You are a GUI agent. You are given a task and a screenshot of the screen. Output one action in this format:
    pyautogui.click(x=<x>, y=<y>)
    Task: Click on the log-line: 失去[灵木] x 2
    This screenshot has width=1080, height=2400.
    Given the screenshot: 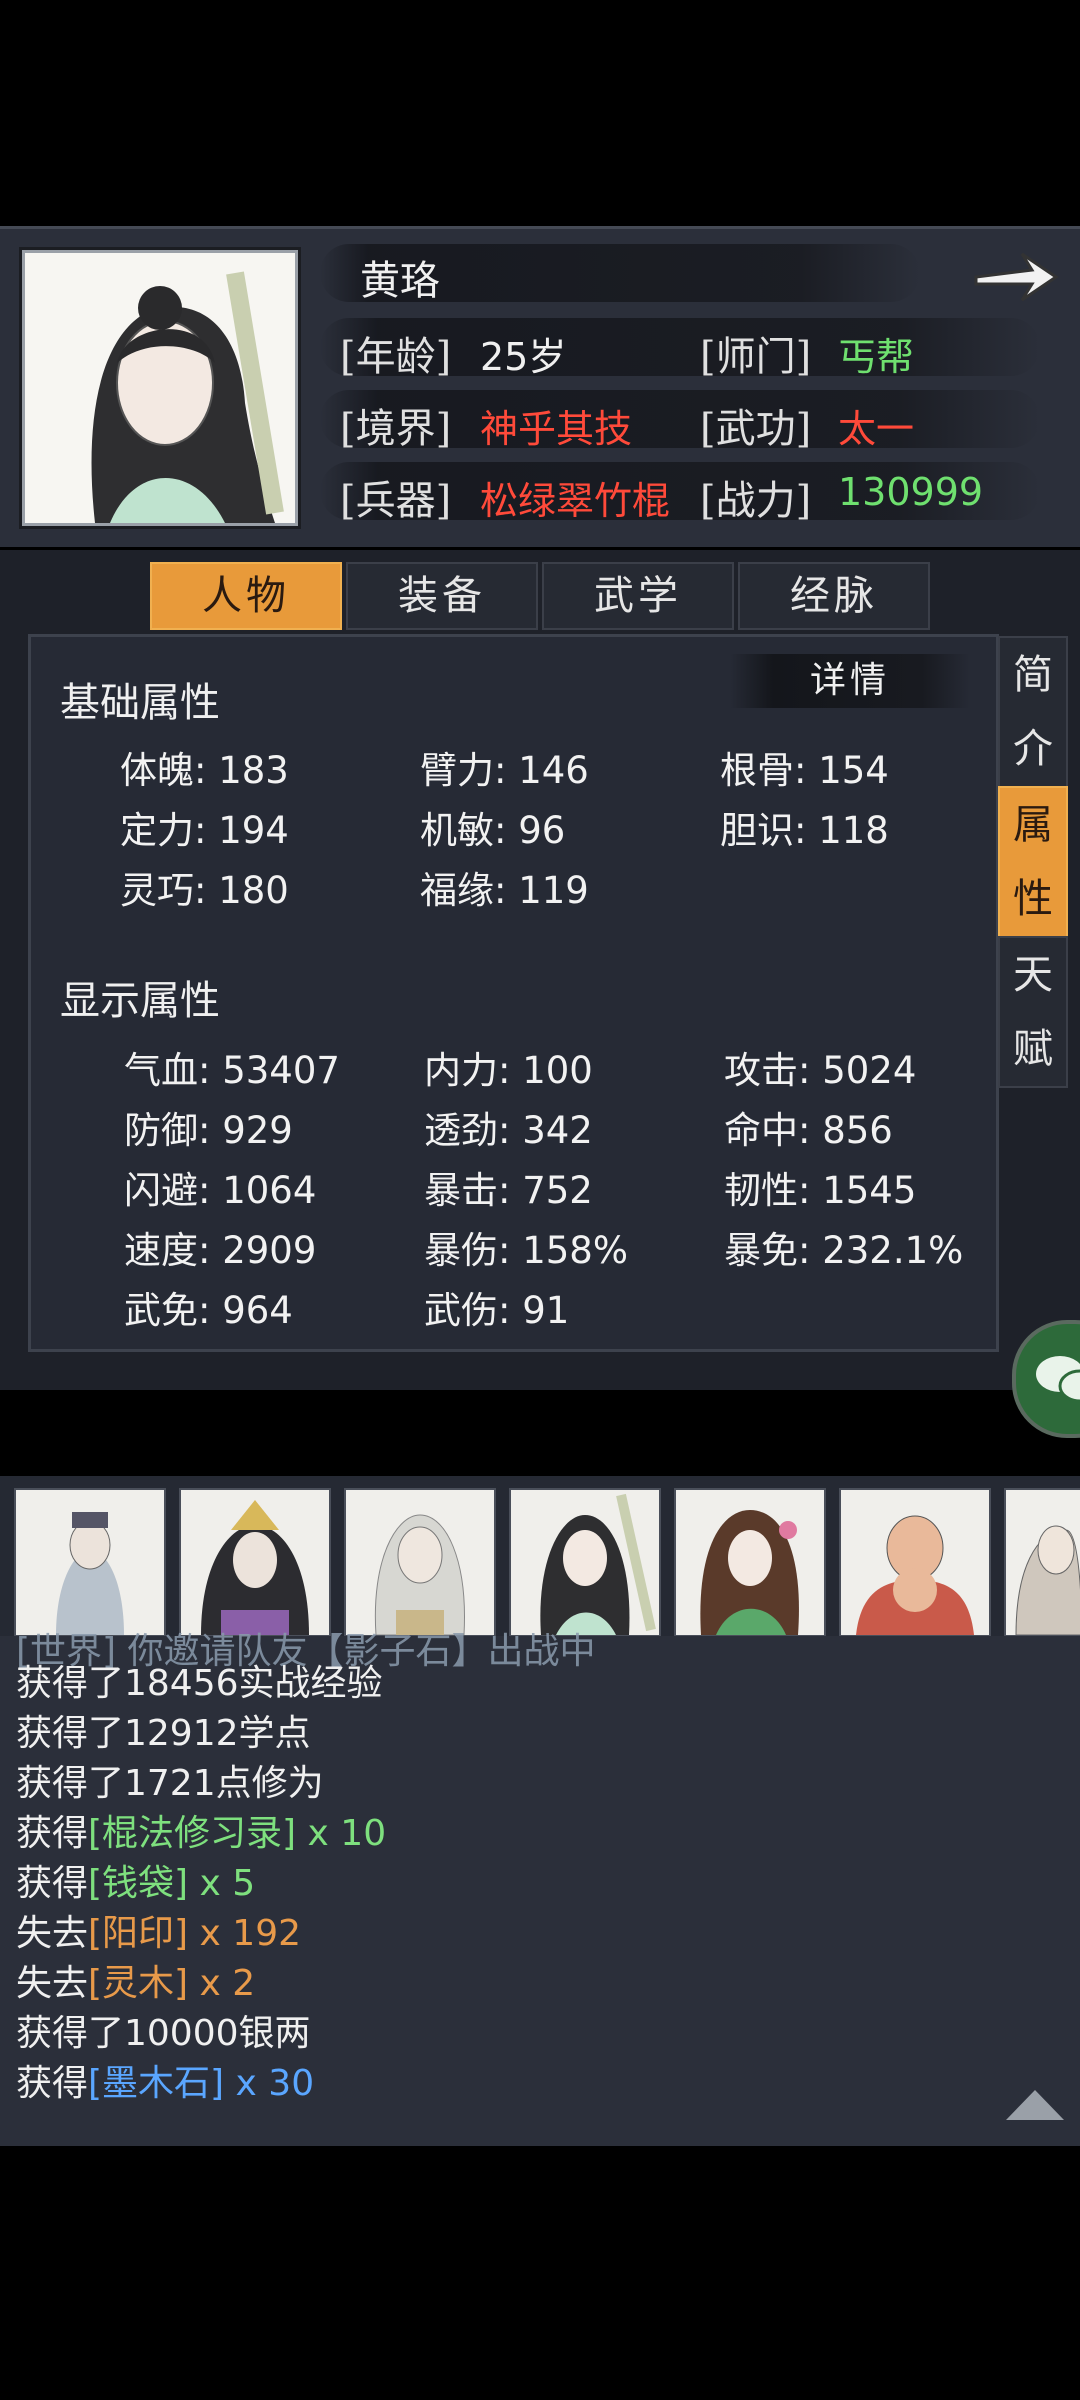 What is the action you would take?
    pyautogui.click(x=135, y=1980)
    